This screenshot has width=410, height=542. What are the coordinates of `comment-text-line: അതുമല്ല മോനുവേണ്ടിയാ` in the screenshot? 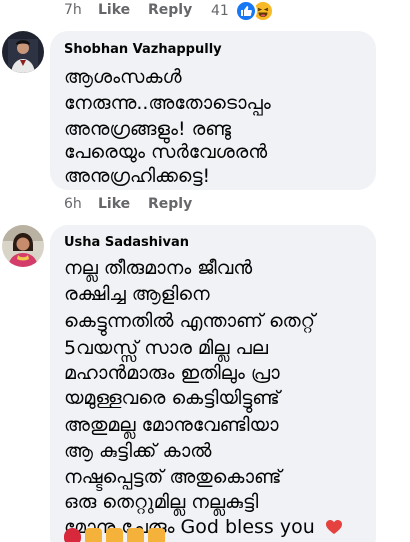 It's located at (171, 425).